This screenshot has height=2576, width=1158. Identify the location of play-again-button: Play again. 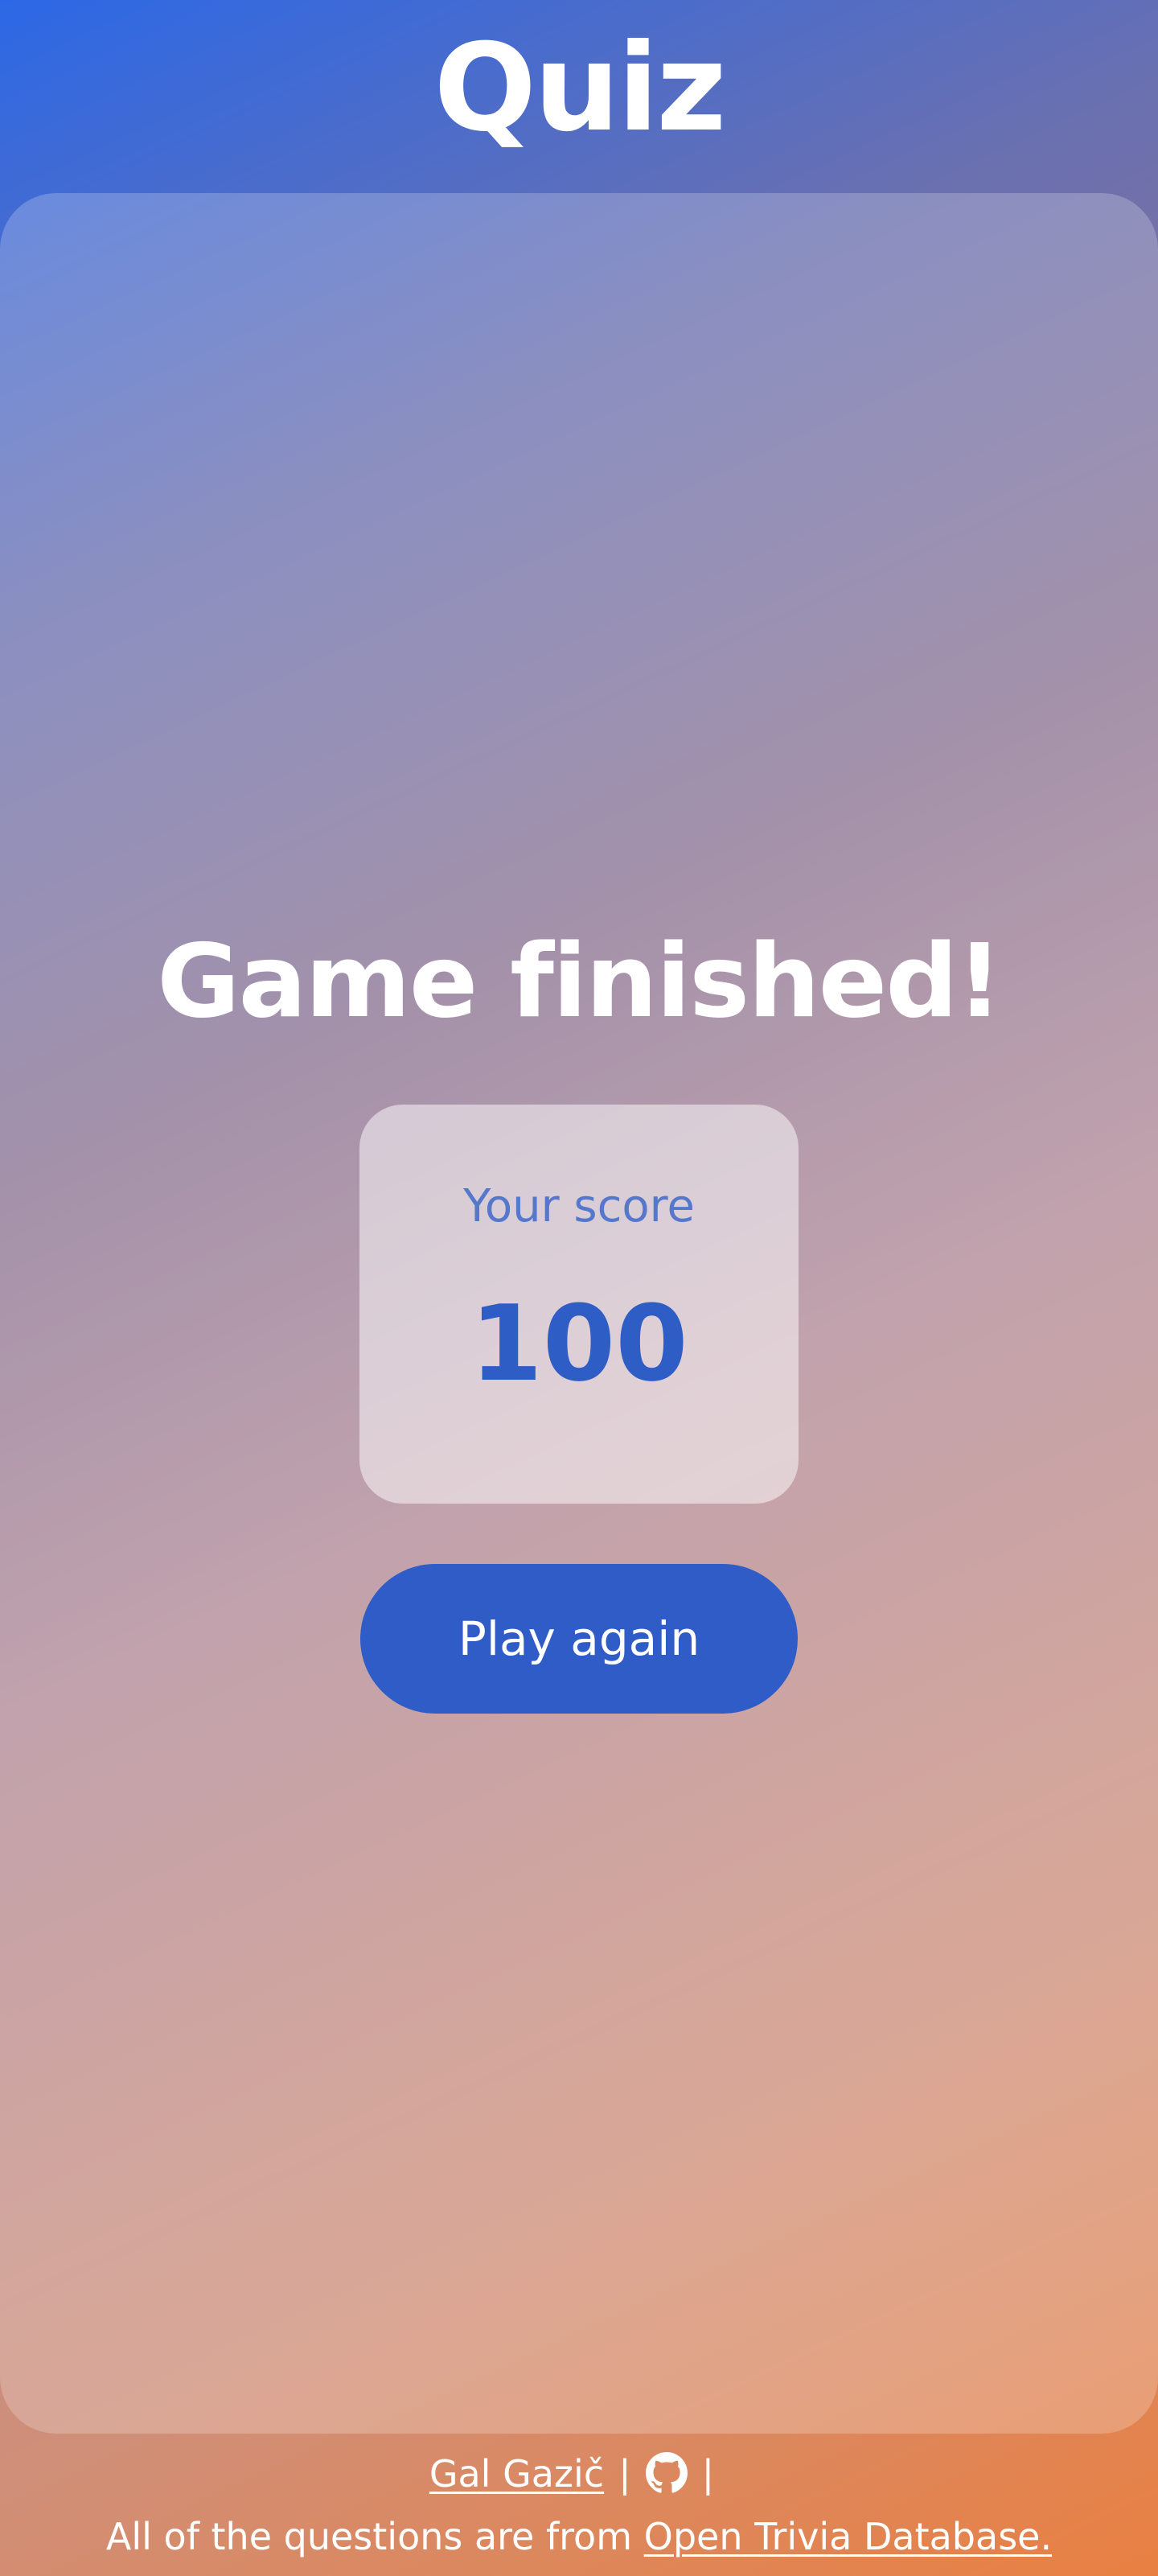
(579, 1639).